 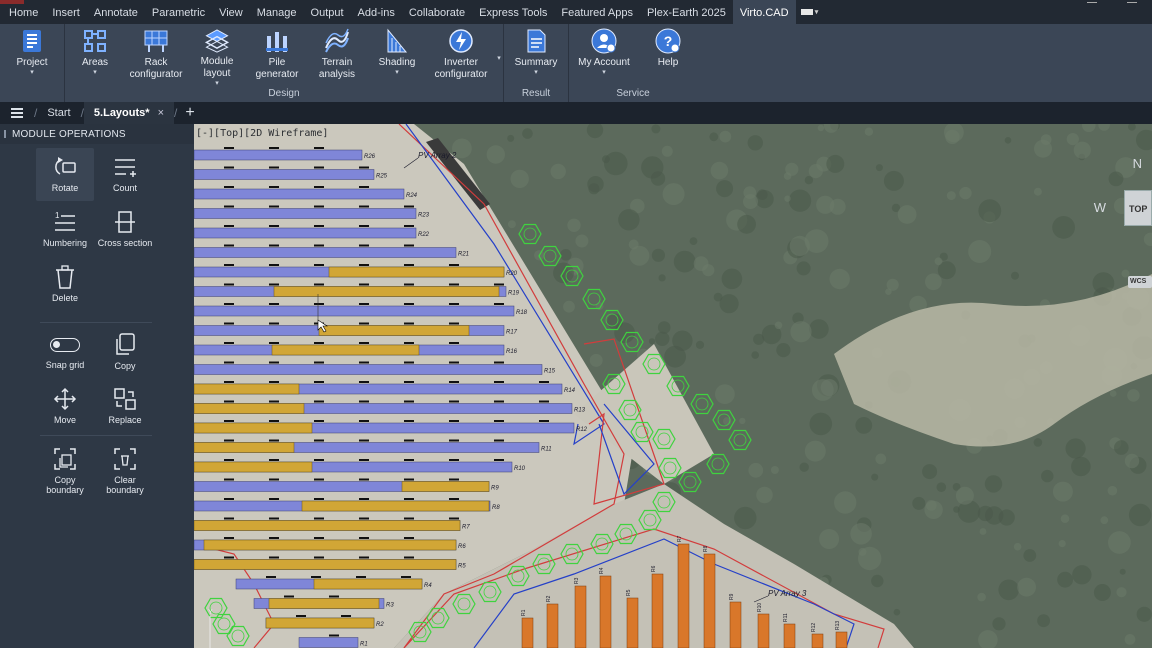 I want to click on language-flag-icon: ▾, so click(x=810, y=12).